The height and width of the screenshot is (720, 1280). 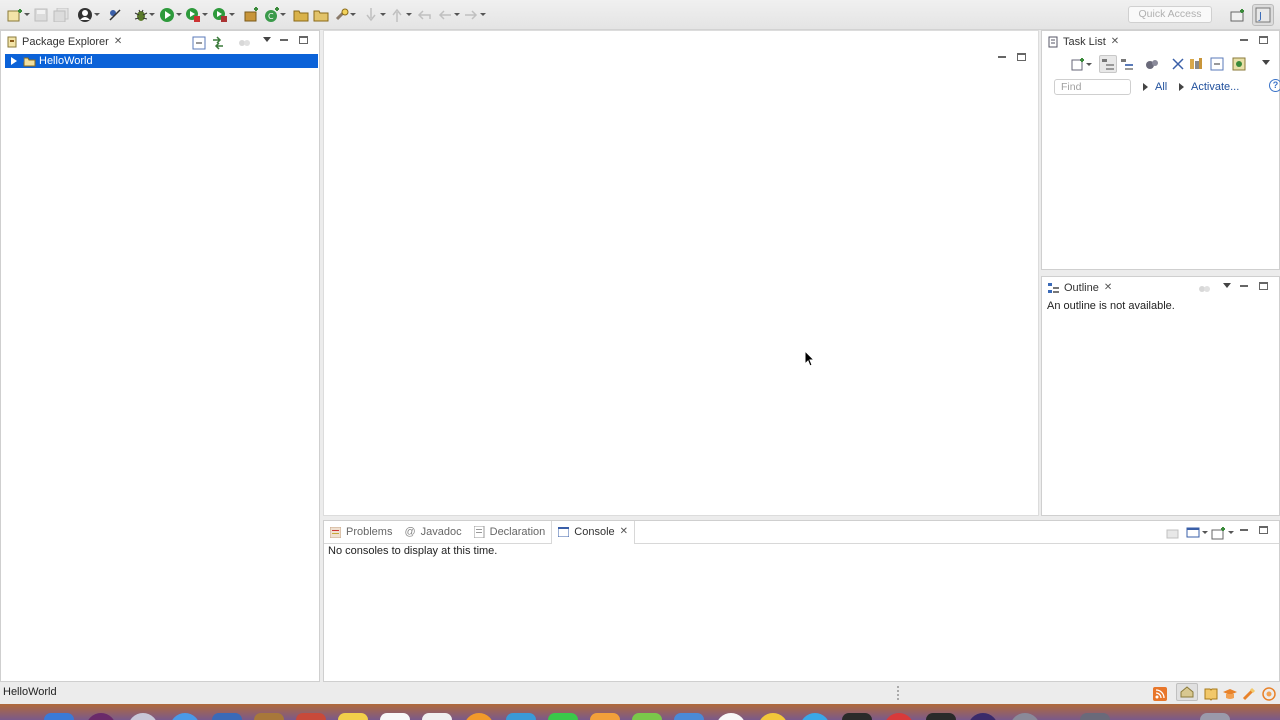 What do you see at coordinates (1080, 288) in the screenshot?
I see `tab-outline: Outline ✕` at bounding box center [1080, 288].